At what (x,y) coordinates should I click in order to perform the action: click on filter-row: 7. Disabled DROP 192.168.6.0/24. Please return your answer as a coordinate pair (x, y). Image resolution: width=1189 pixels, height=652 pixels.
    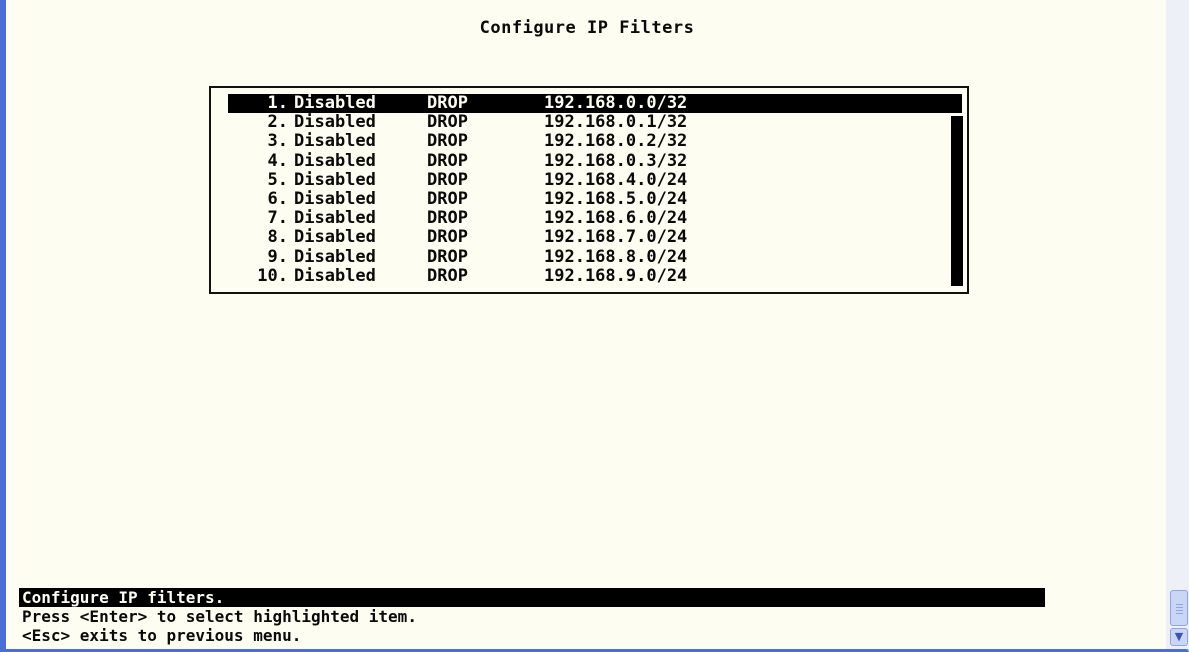
    Looking at the image, I should click on (595, 218).